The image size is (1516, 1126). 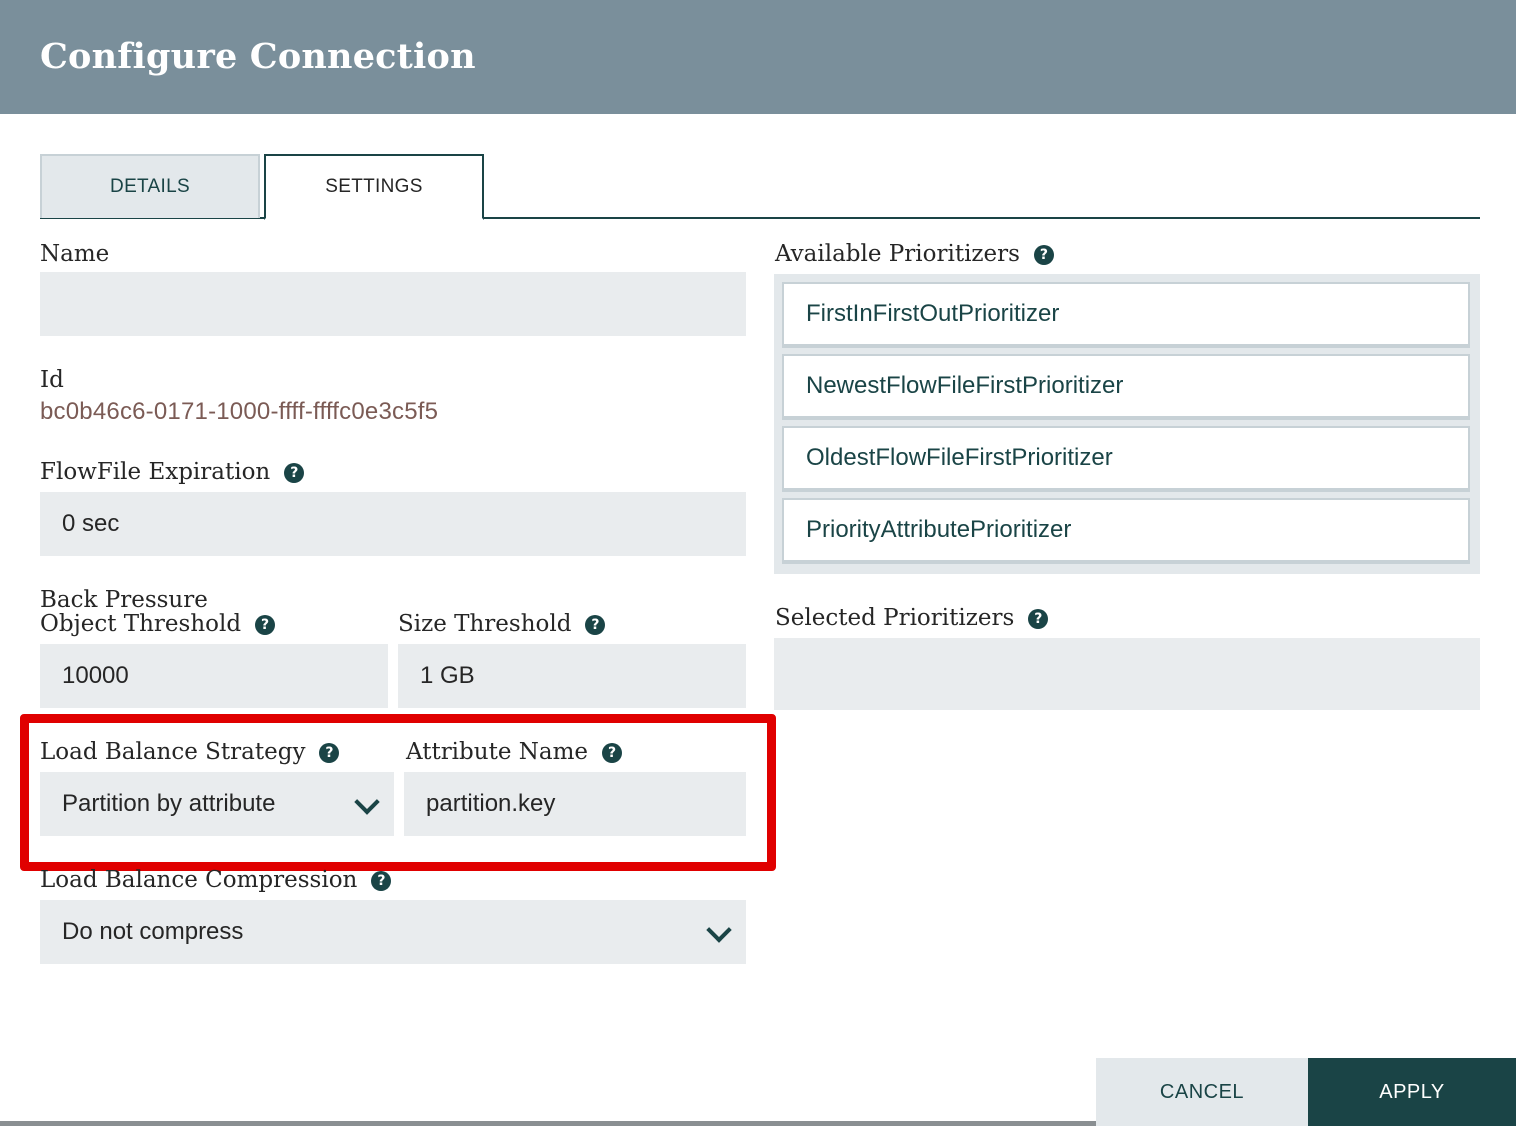 What do you see at coordinates (374, 187) in the screenshot?
I see `tab-settings: SETTINGS` at bounding box center [374, 187].